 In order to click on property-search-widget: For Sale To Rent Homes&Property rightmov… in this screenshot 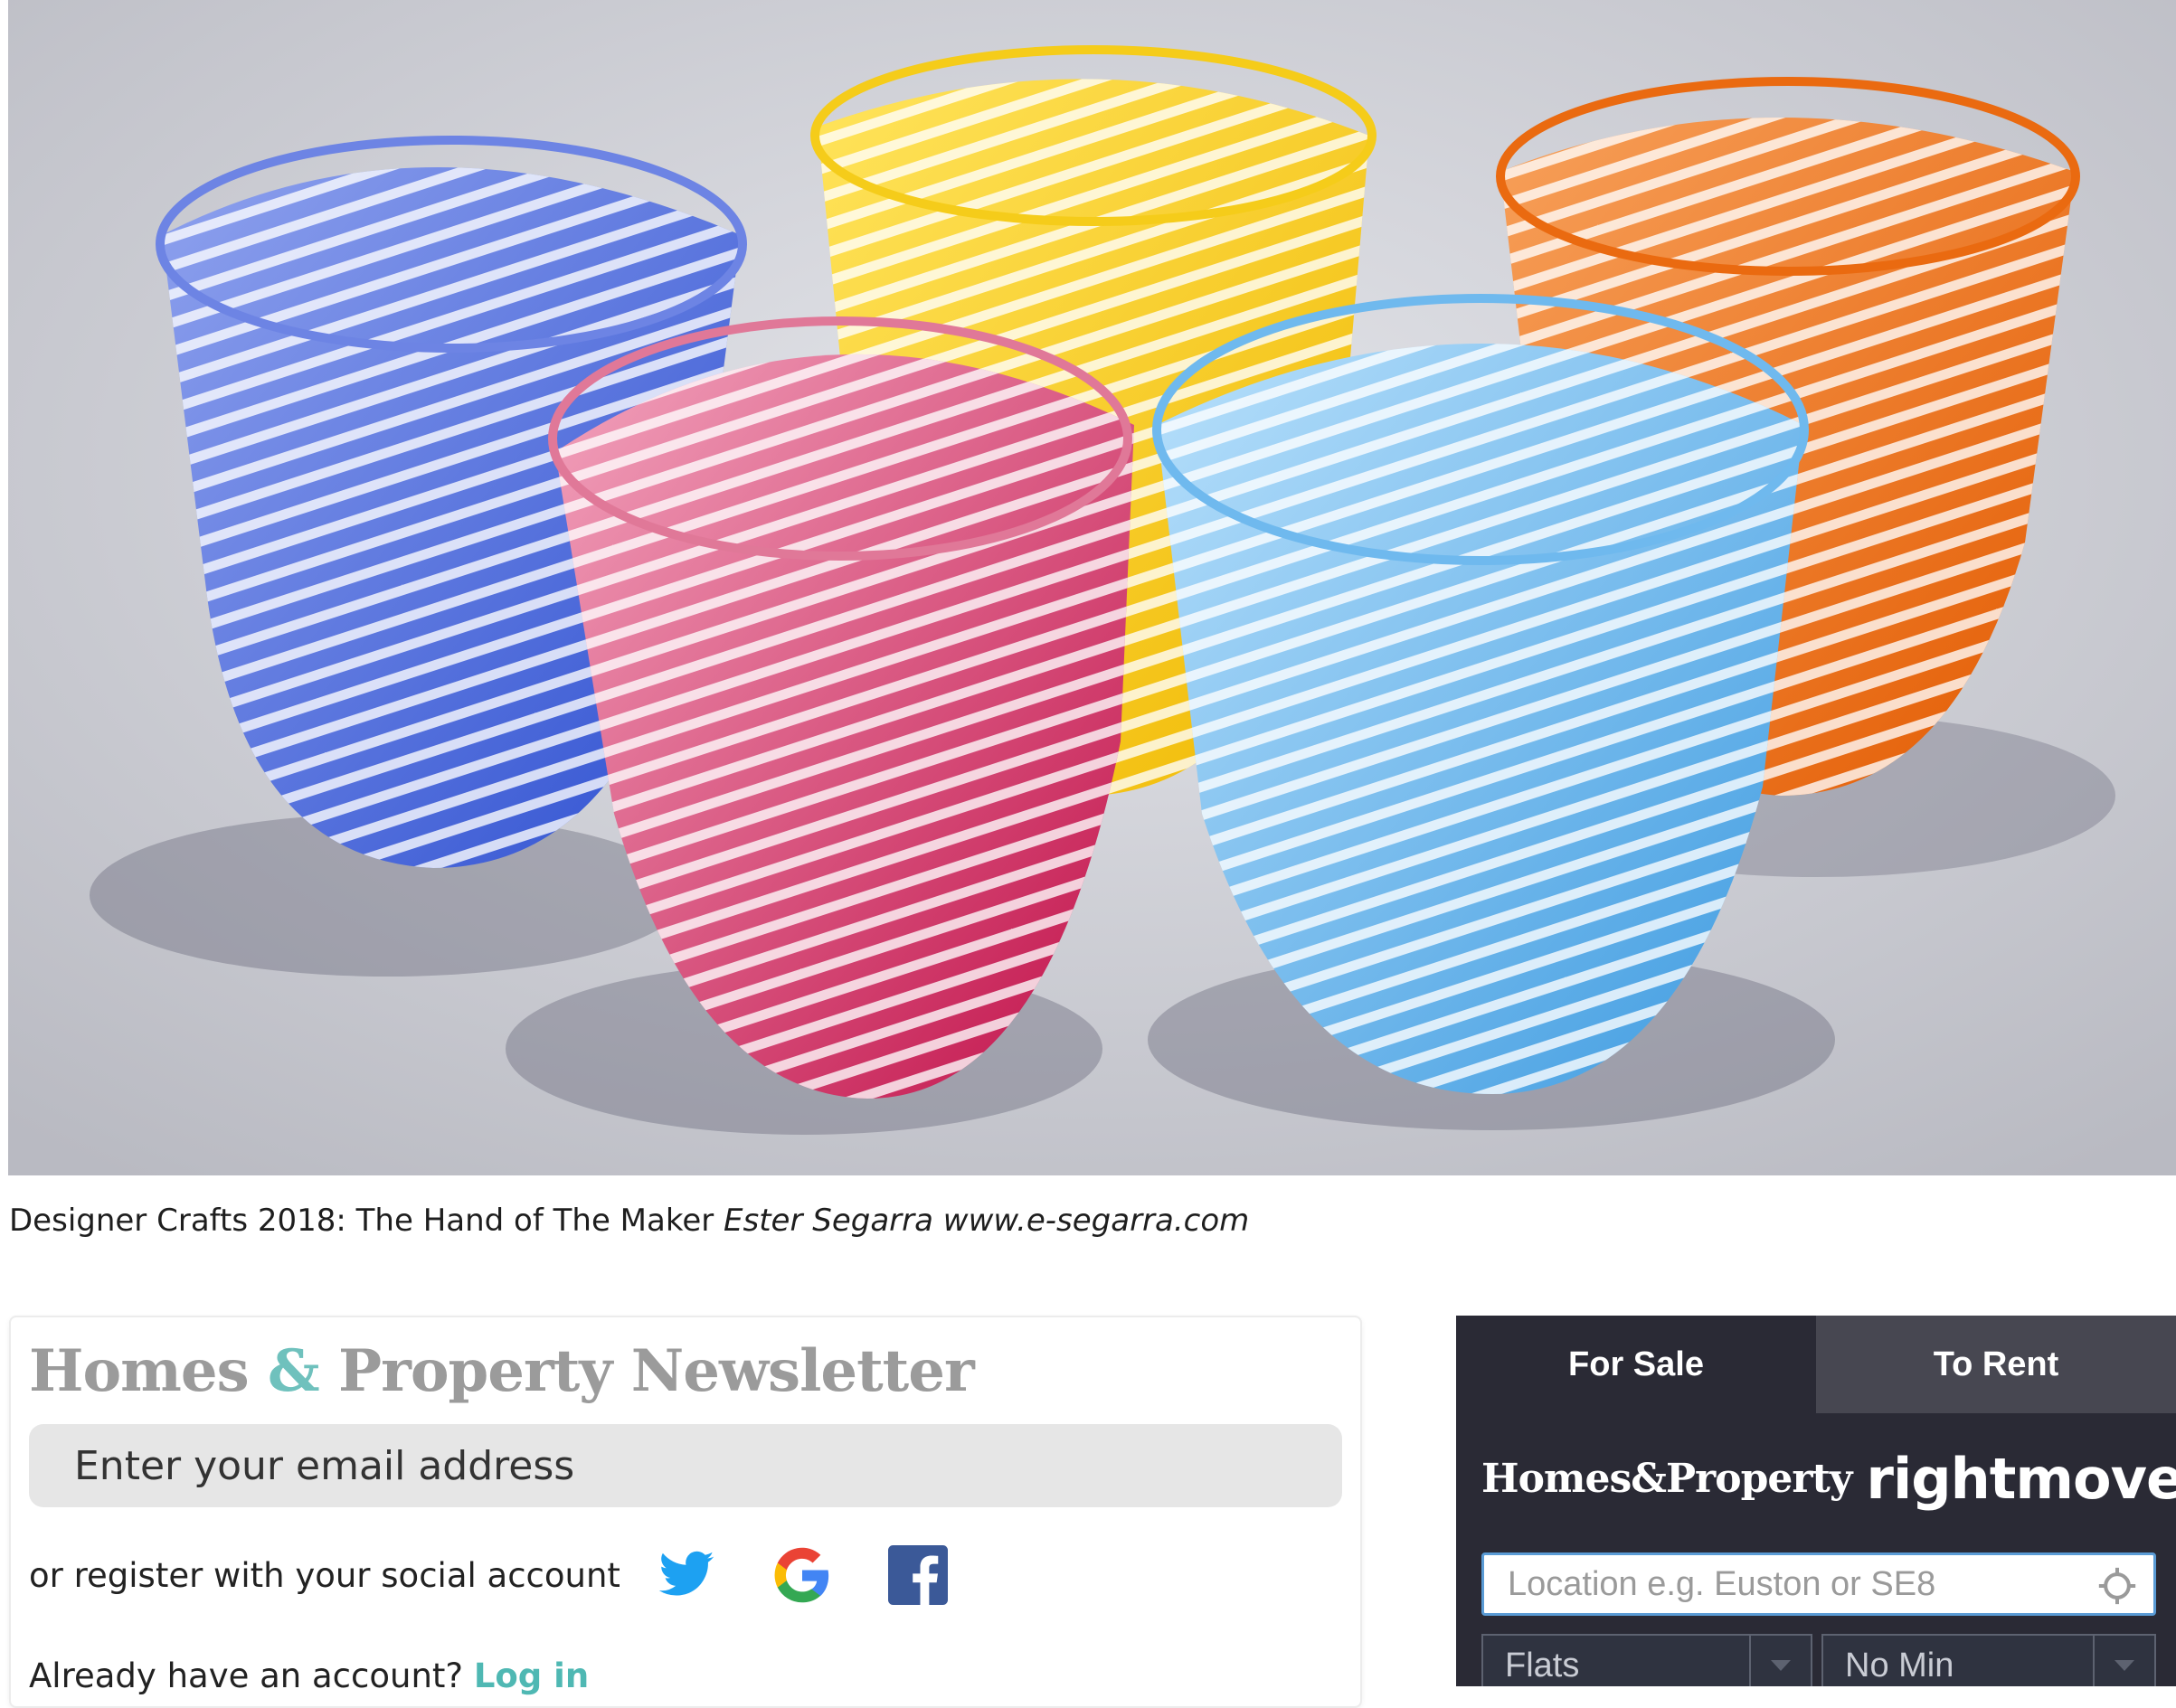, I will do `click(1816, 1501)`.